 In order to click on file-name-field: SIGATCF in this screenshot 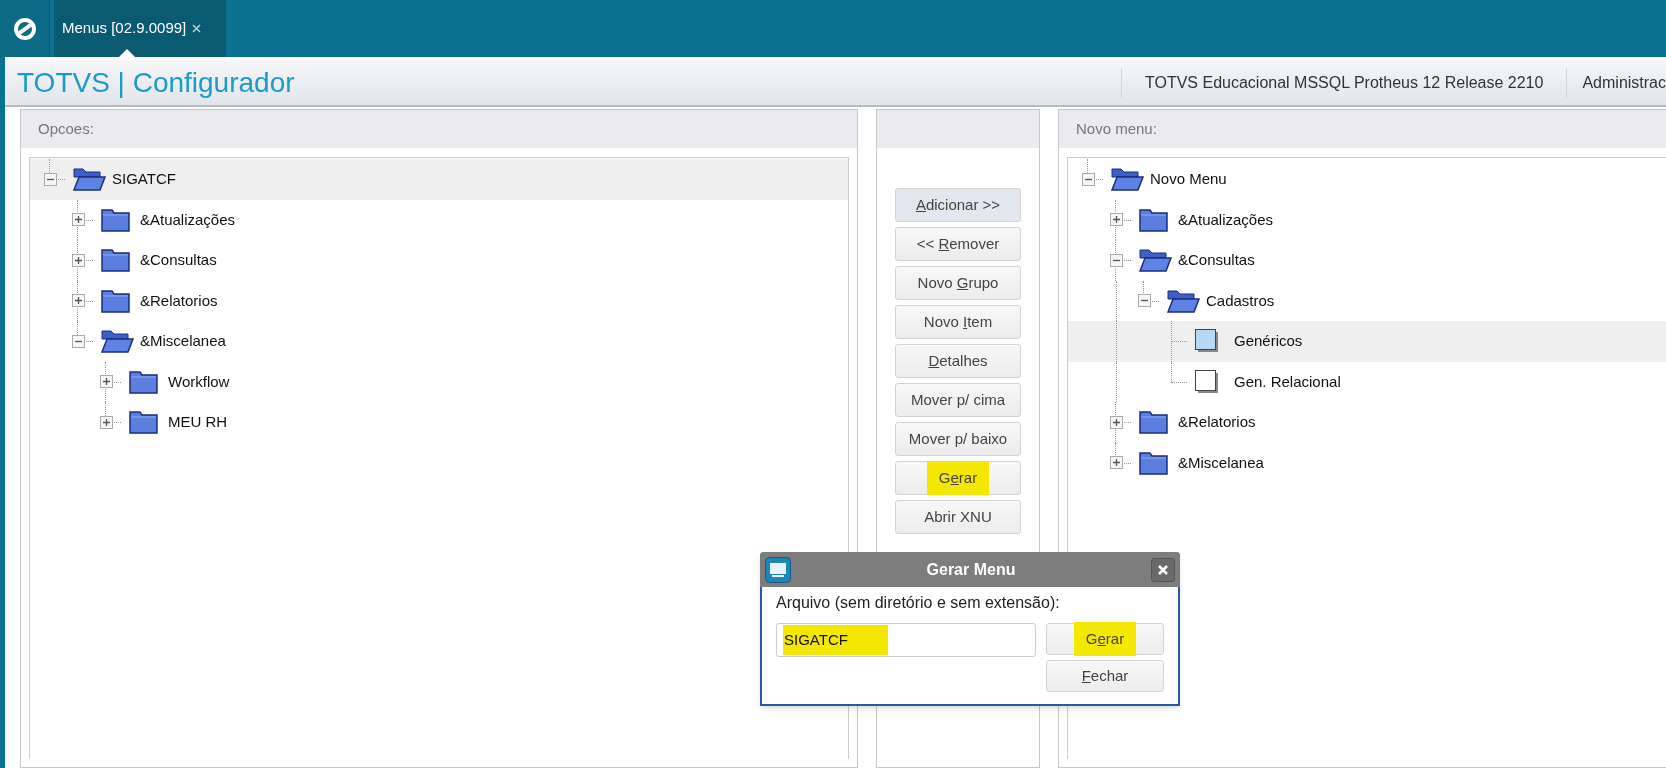, I will do `click(906, 640)`.